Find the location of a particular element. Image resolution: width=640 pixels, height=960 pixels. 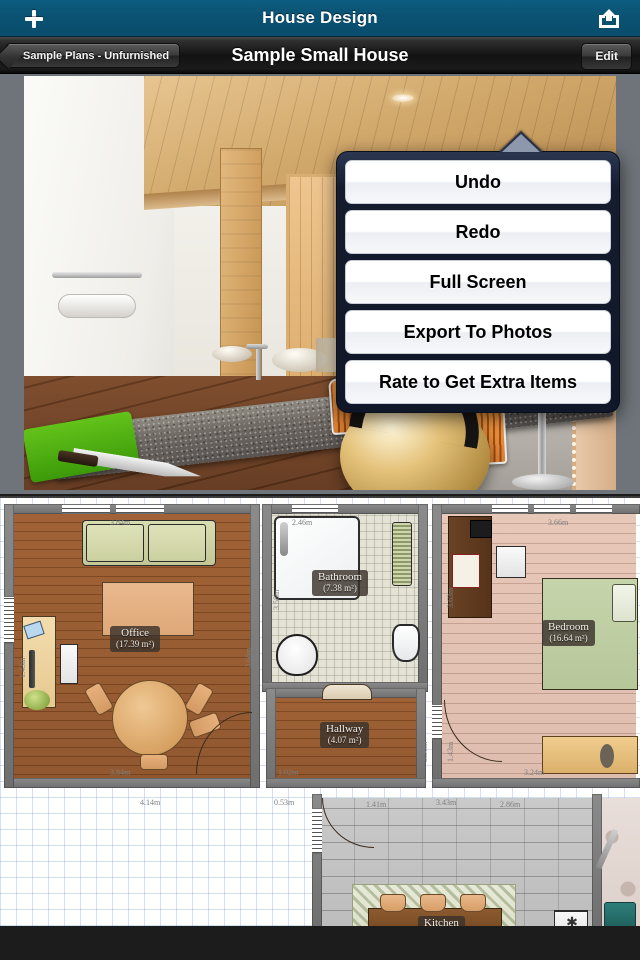

dimension-label: 1.41m is located at coordinates (376, 804).